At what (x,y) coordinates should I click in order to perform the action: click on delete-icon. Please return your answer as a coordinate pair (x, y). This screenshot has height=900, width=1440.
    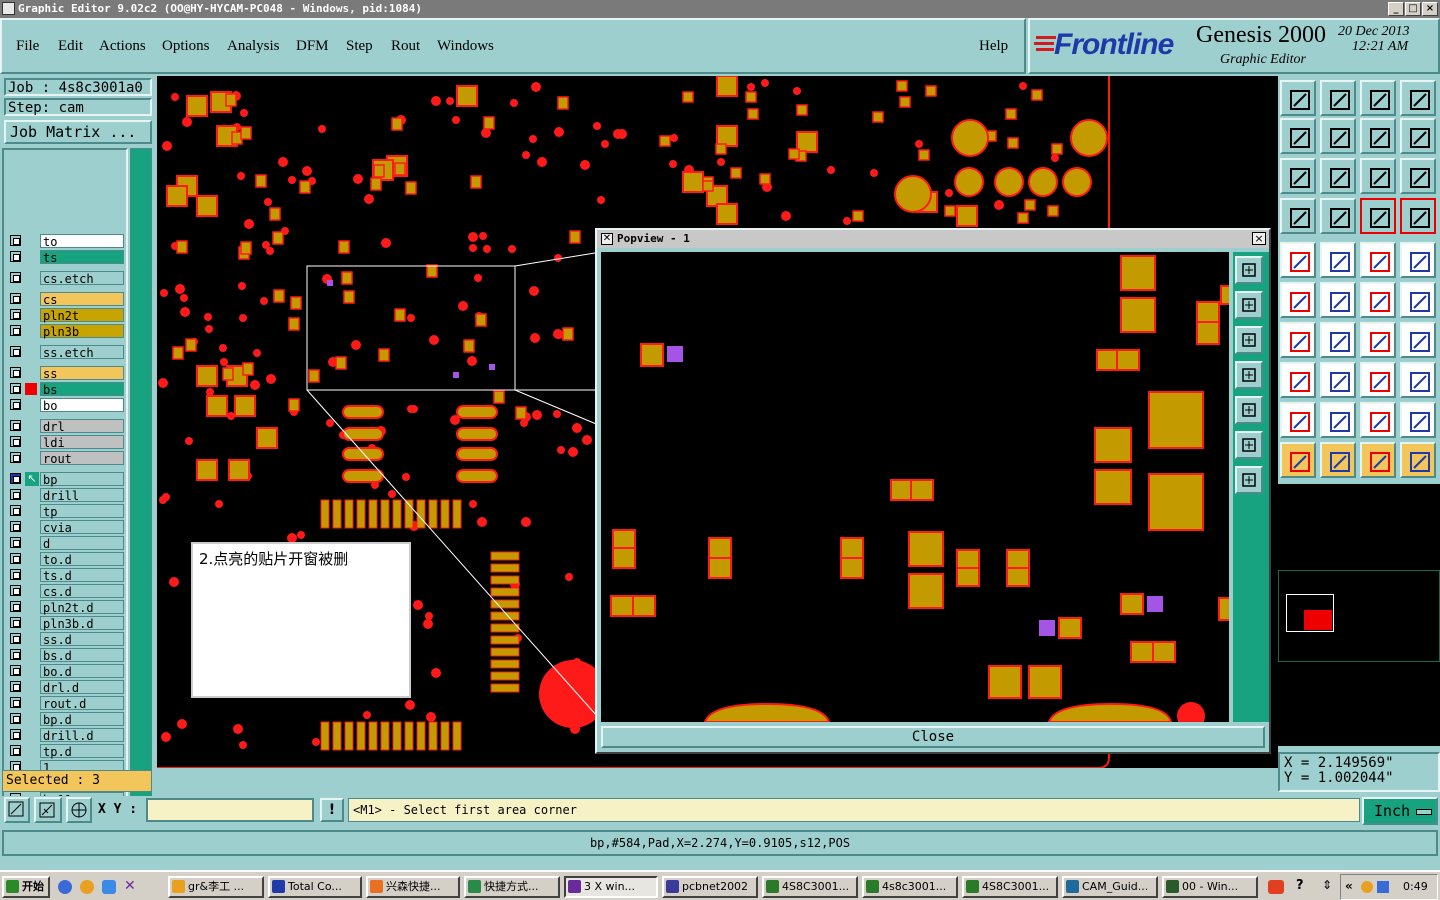
    Looking at the image, I should click on (1338, 300).